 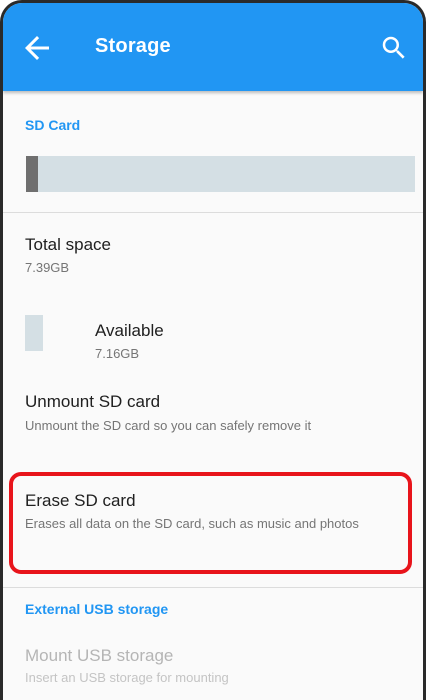 What do you see at coordinates (47, 267) in the screenshot?
I see `total-space-value: 7.39GB` at bounding box center [47, 267].